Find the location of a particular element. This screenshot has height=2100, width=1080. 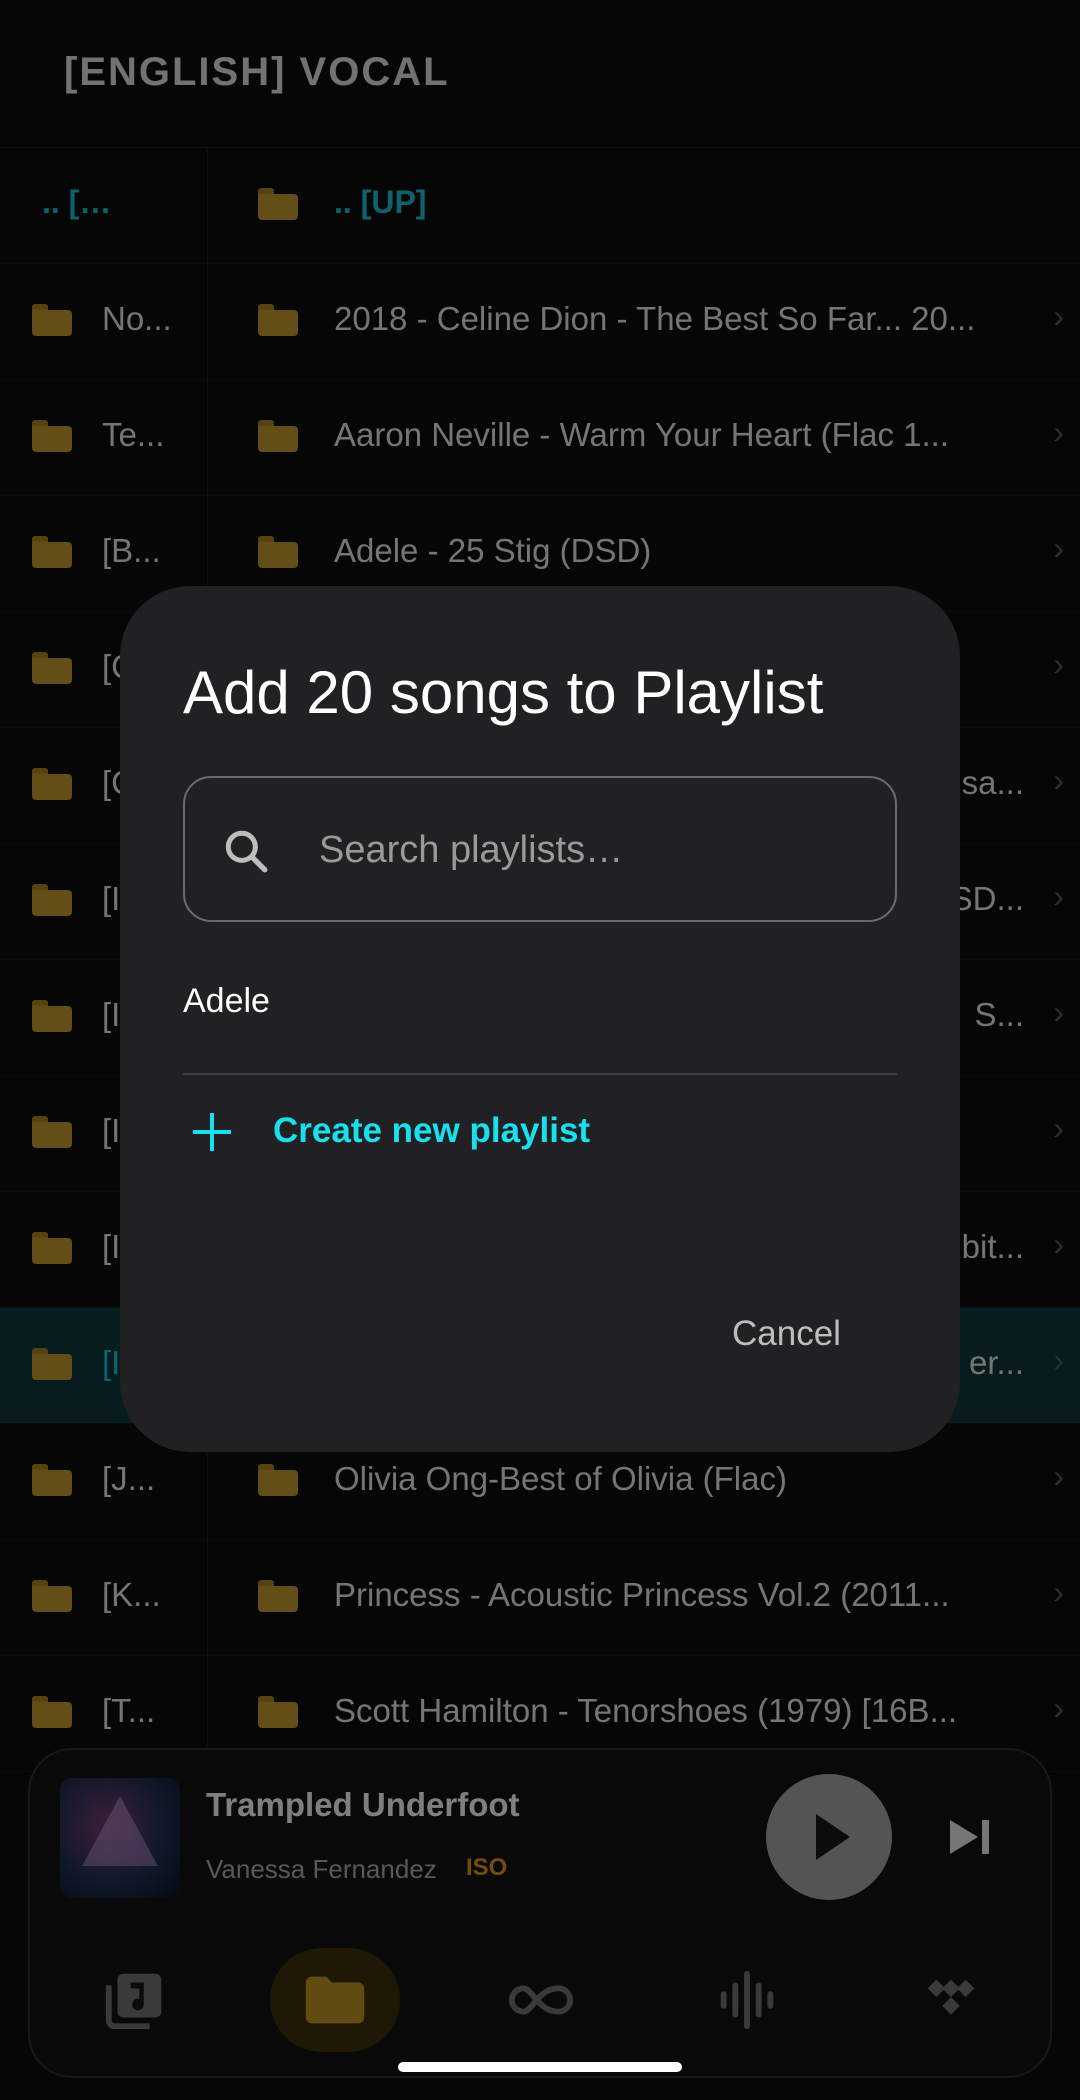

search-input is located at coordinates (599, 850).